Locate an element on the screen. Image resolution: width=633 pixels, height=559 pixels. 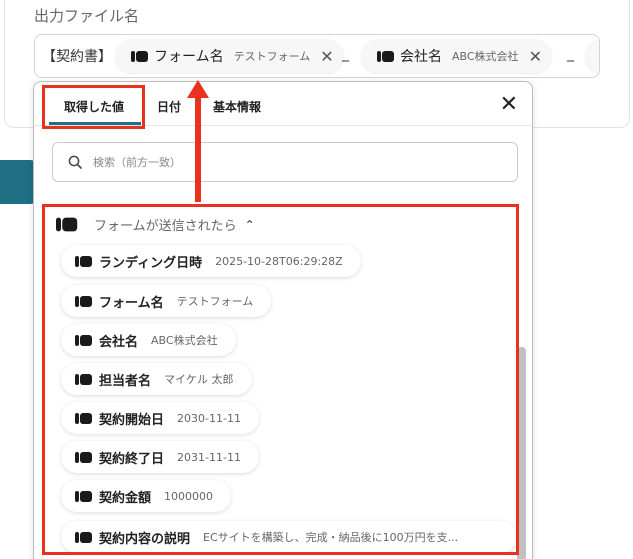
search-field is located at coordinates (285, 162).